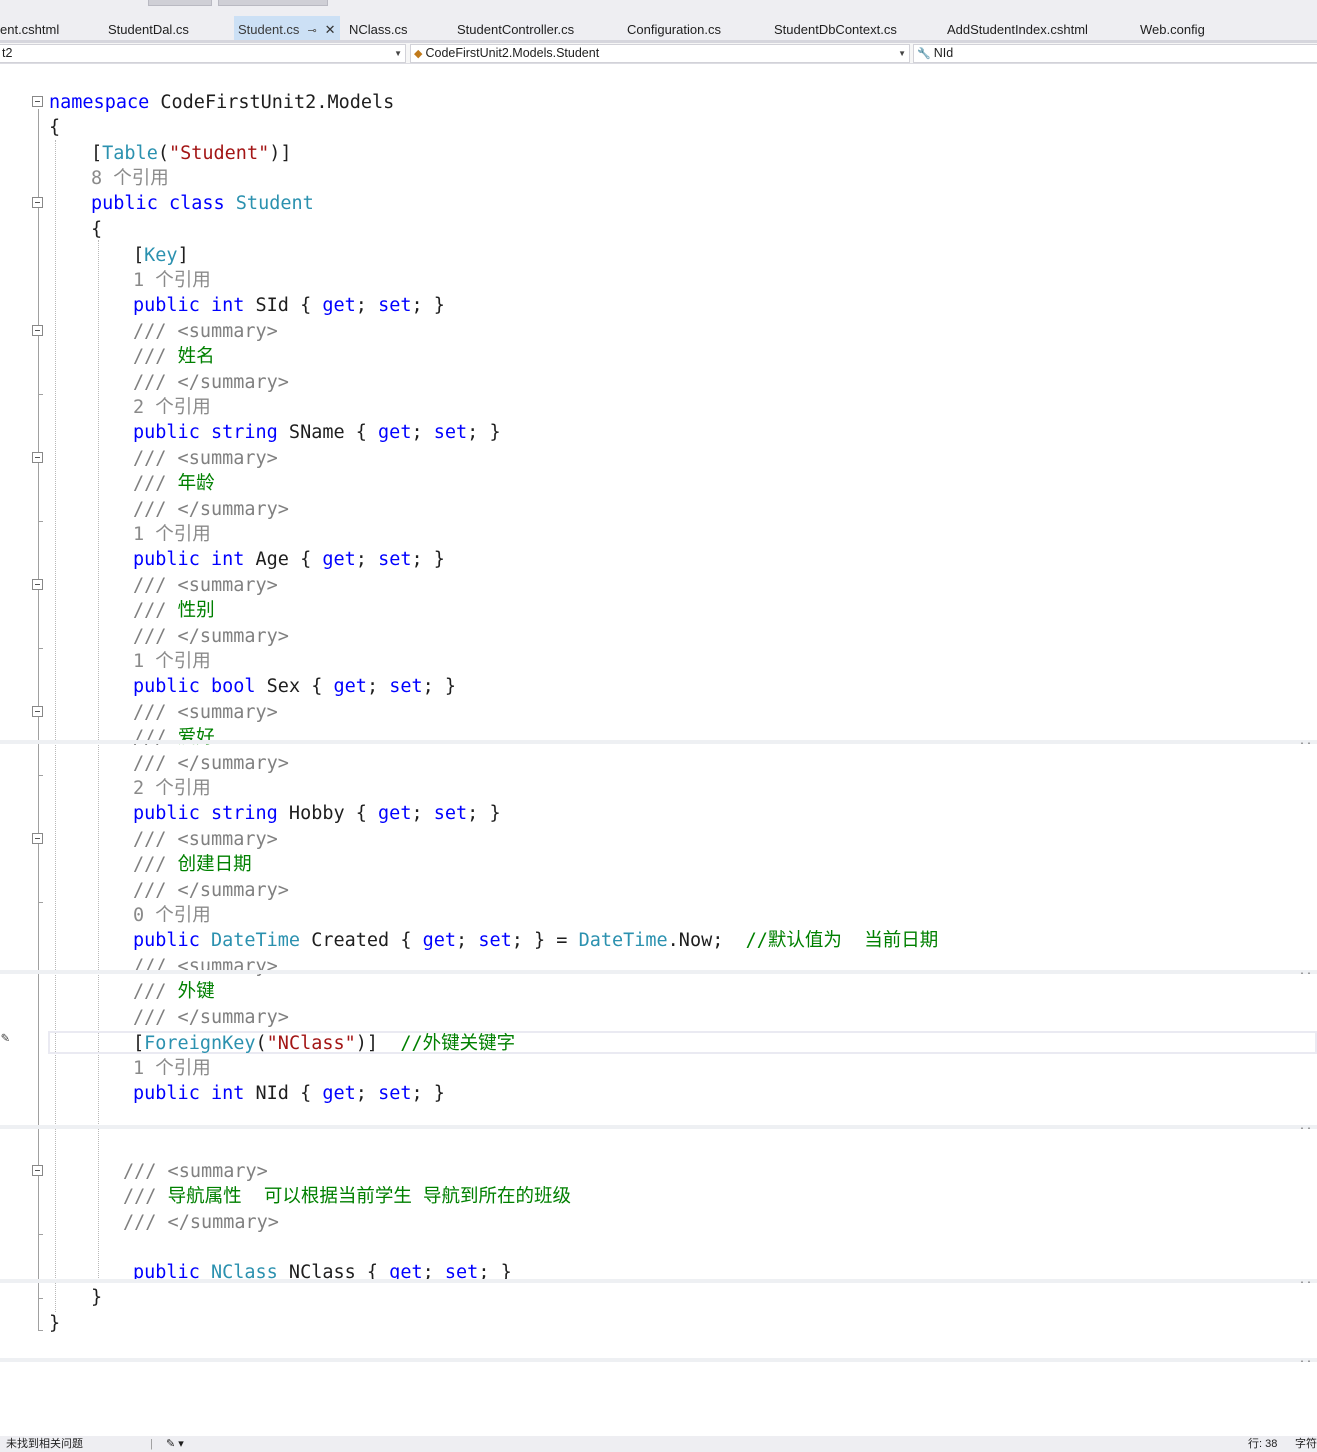 The width and height of the screenshot is (1317, 1452). I want to click on code-line-45: }, so click(97, 1297).